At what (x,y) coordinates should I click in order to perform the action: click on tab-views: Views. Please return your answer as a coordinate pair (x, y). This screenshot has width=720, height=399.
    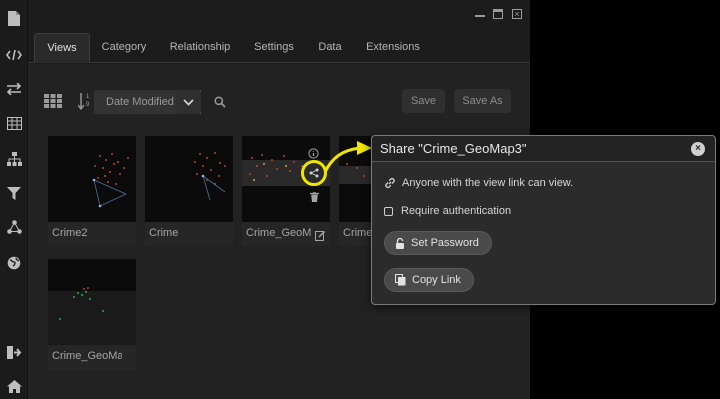
    Looking at the image, I should click on (62, 48).